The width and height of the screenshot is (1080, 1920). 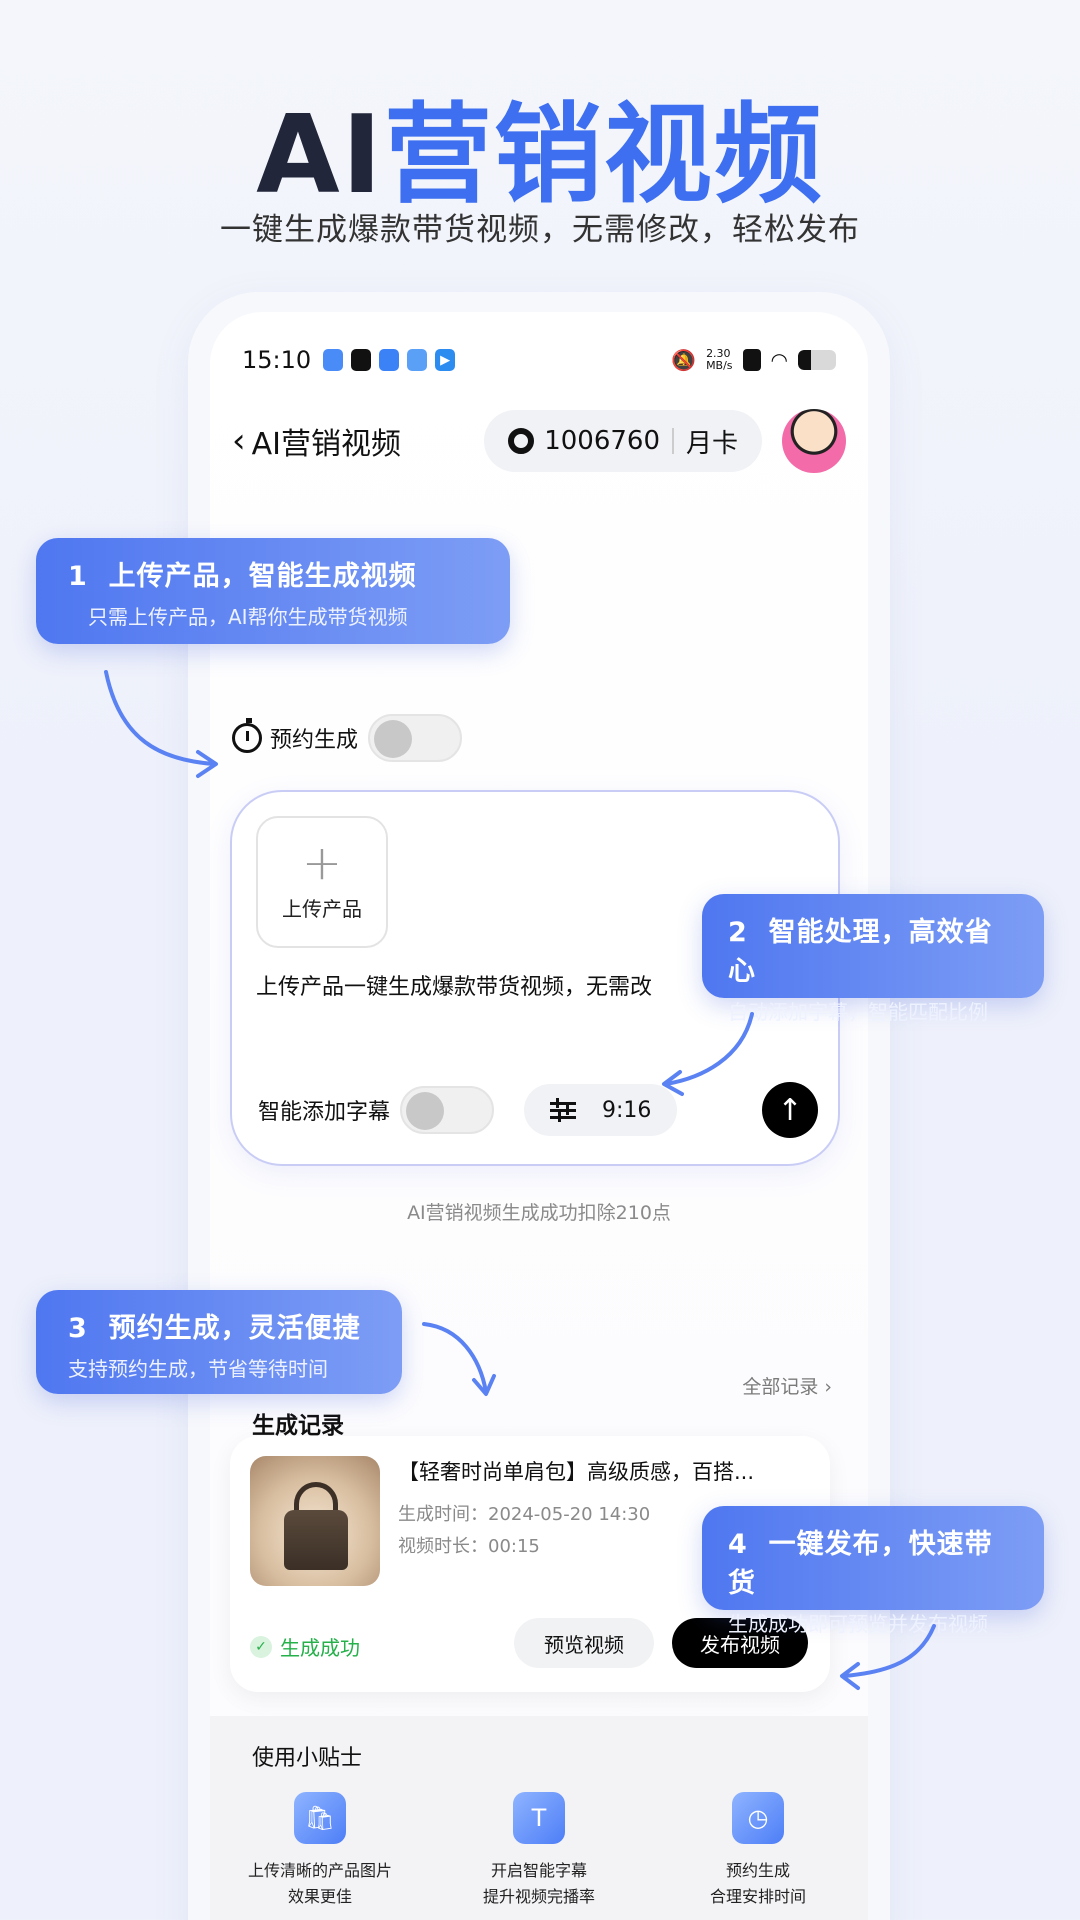 What do you see at coordinates (322, 862) in the screenshot?
I see `plus-icon: +` at bounding box center [322, 862].